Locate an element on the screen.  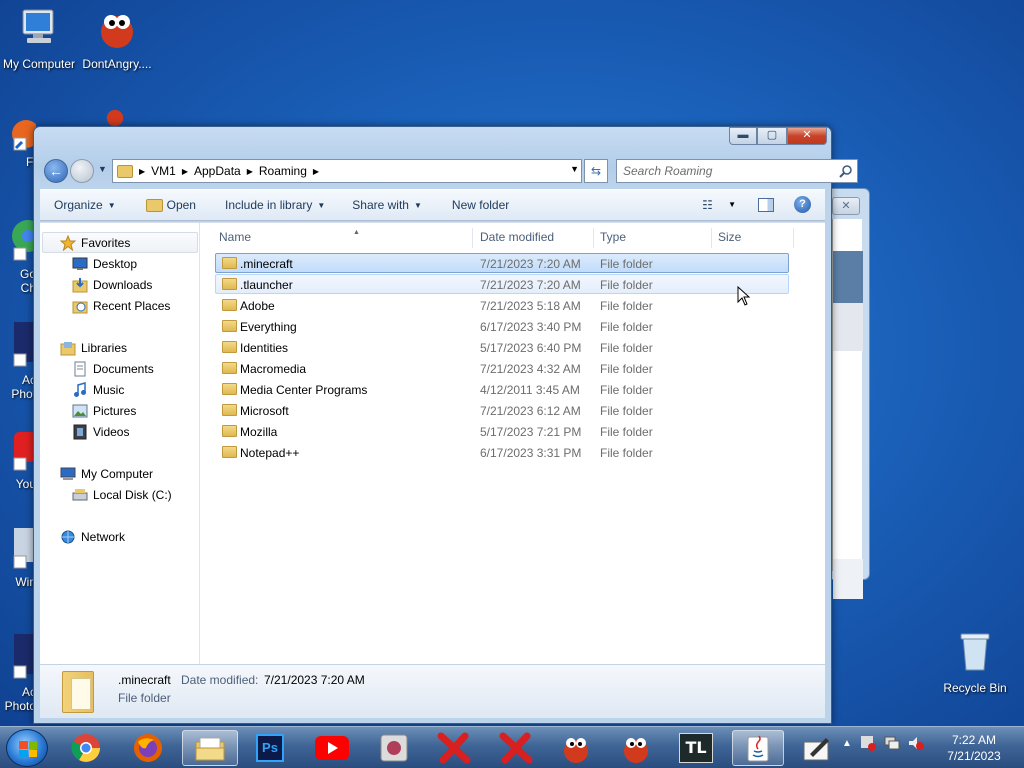
file-row: Everything 6/17/2023 3:40 PM File folder is located at coordinates (502, 326).